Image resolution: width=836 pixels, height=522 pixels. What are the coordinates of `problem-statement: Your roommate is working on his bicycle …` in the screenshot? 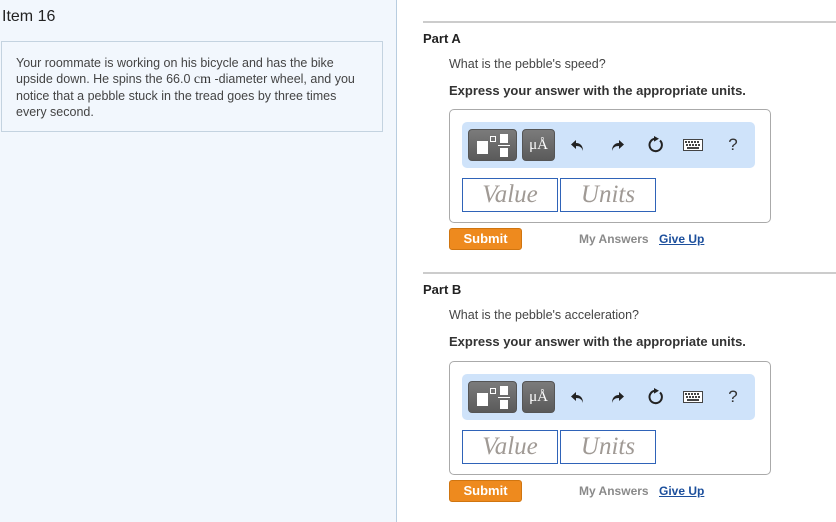 It's located at (192, 86).